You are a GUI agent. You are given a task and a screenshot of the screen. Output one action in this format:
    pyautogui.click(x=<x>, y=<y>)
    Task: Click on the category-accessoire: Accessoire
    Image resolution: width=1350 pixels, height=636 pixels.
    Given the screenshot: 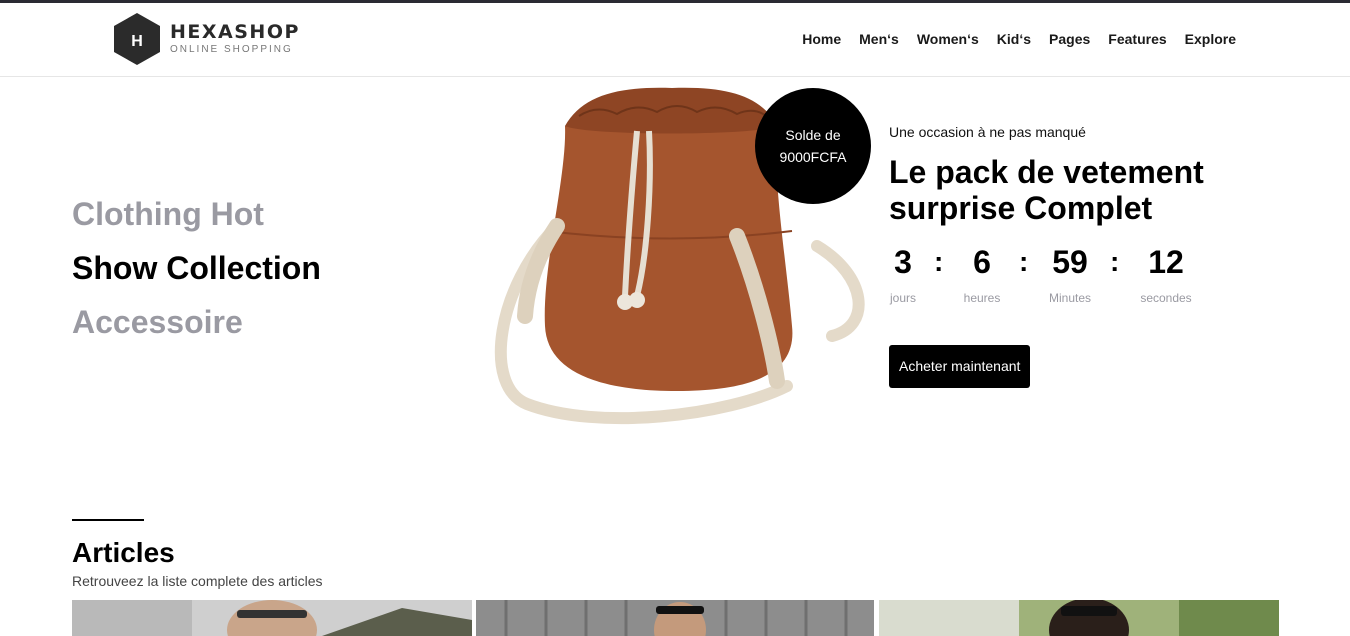 What is the action you would take?
    pyautogui.click(x=196, y=322)
    